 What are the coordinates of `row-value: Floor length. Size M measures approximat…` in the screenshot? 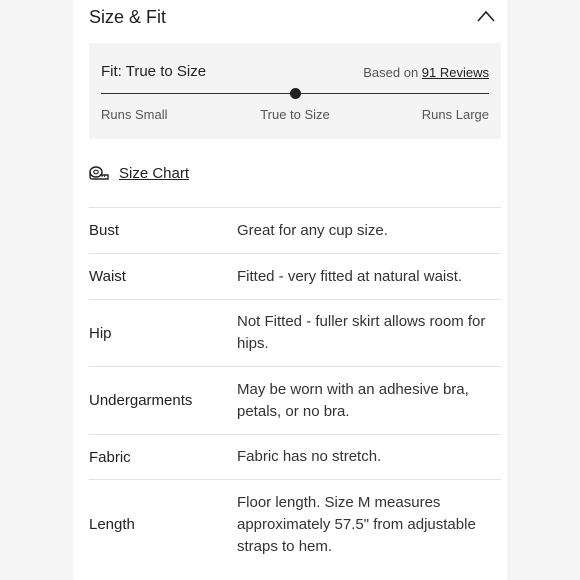 It's located at (356, 524).